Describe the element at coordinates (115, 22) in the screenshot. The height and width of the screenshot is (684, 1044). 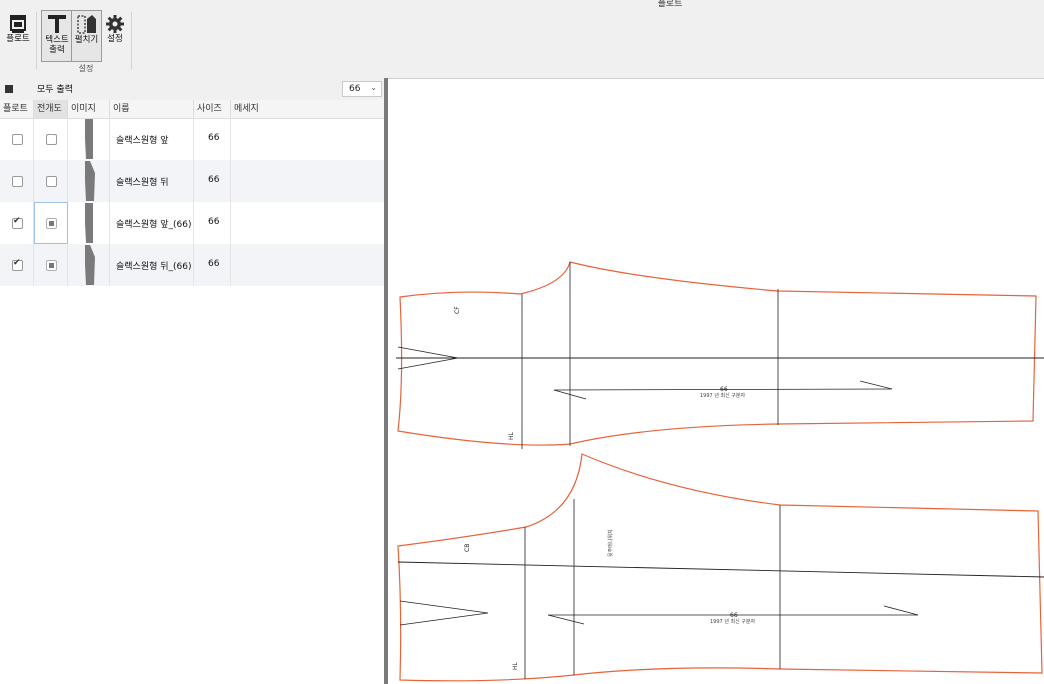
I see `gear-icon` at that location.